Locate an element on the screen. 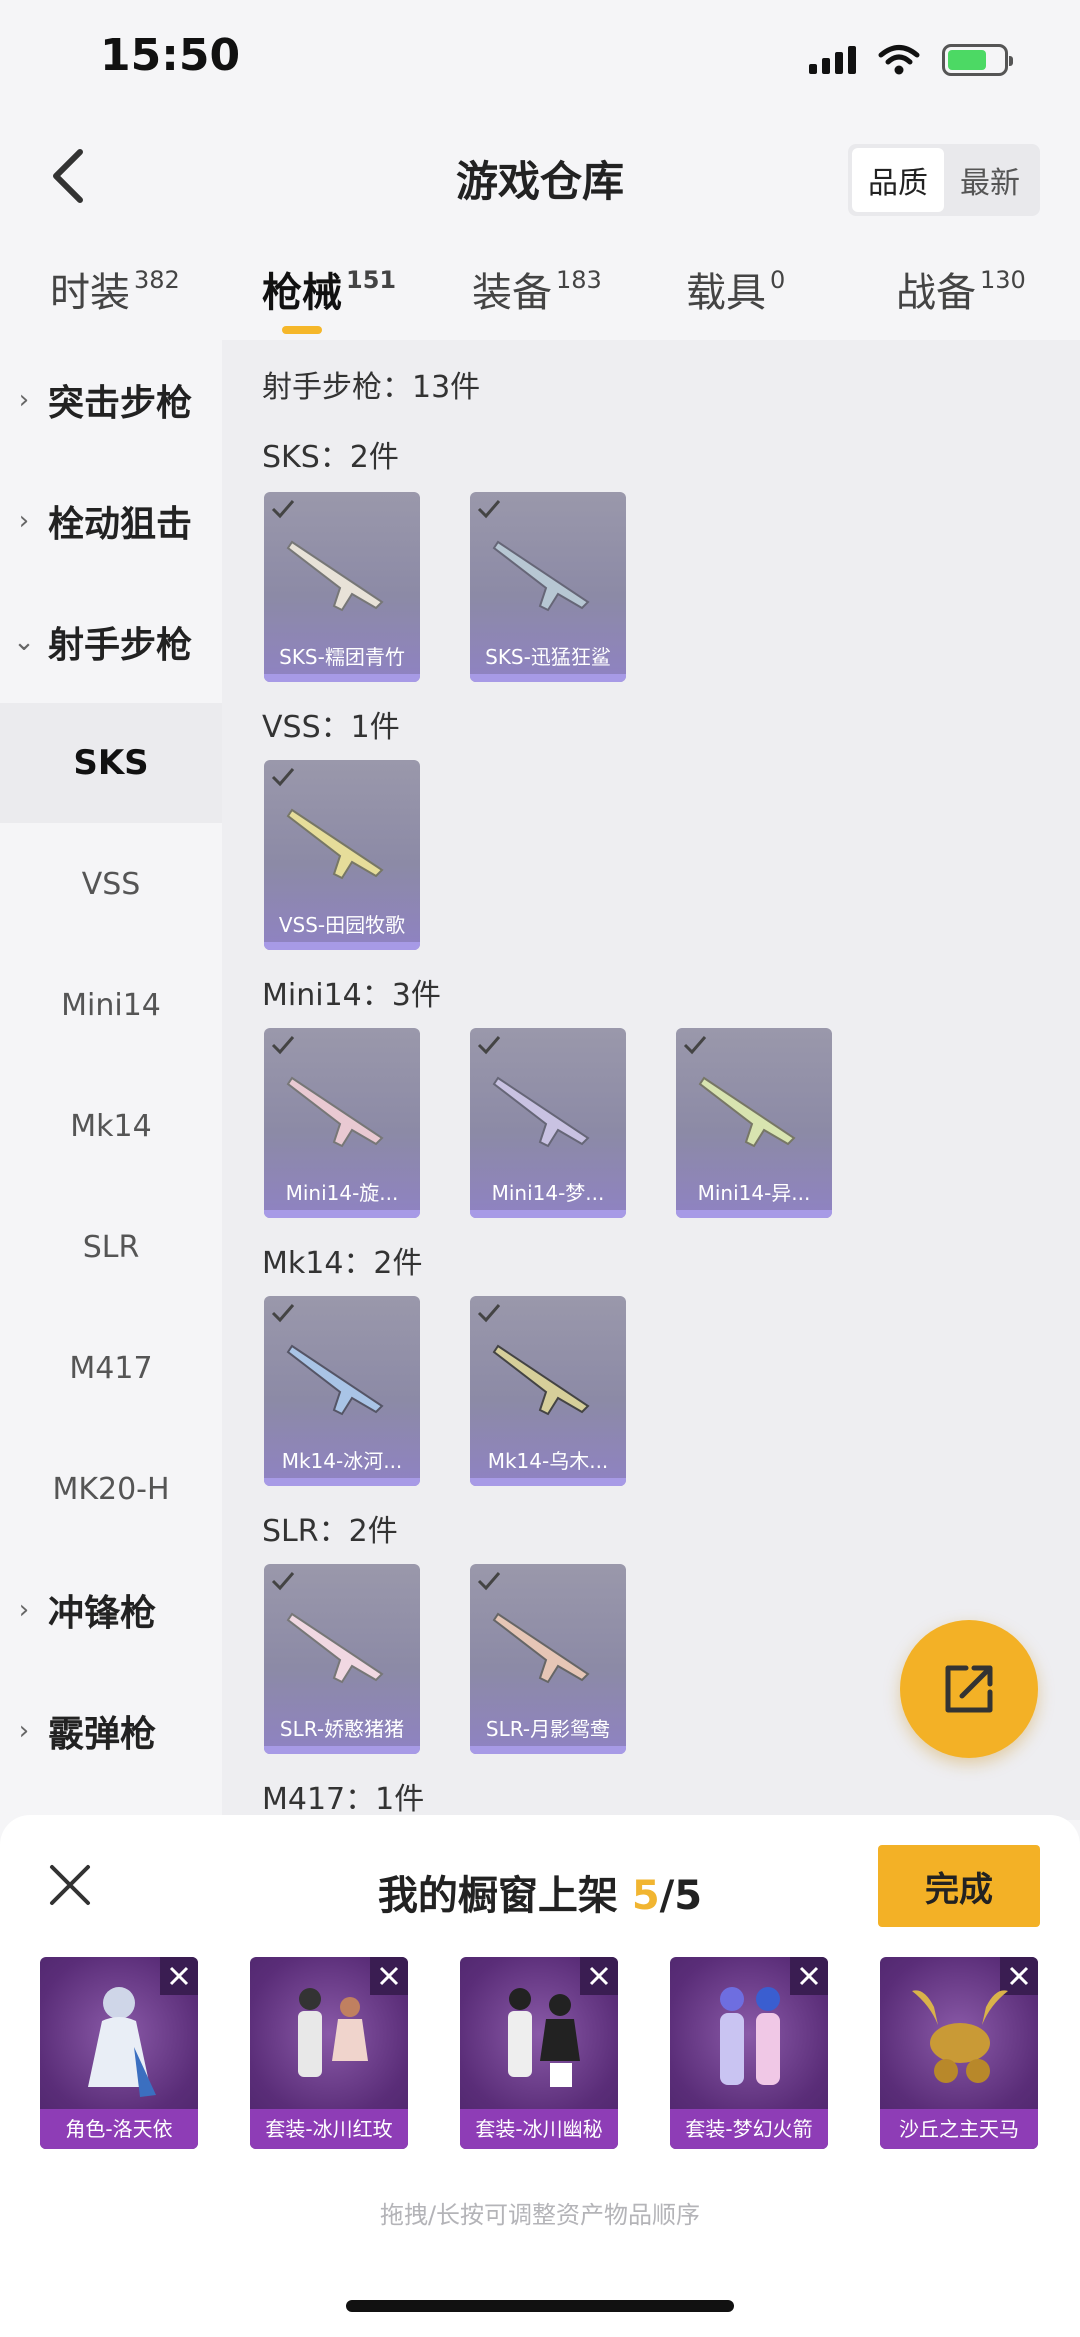 The height and width of the screenshot is (2337, 1080). weapon-card: SKS-糯团青竹 is located at coordinates (342, 587).